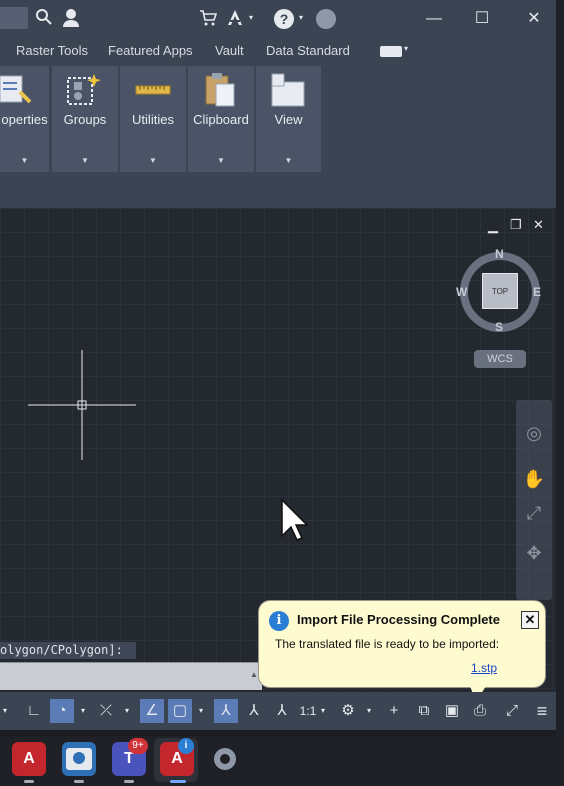  I want to click on tab-data-standard: Data Standard, so click(308, 51).